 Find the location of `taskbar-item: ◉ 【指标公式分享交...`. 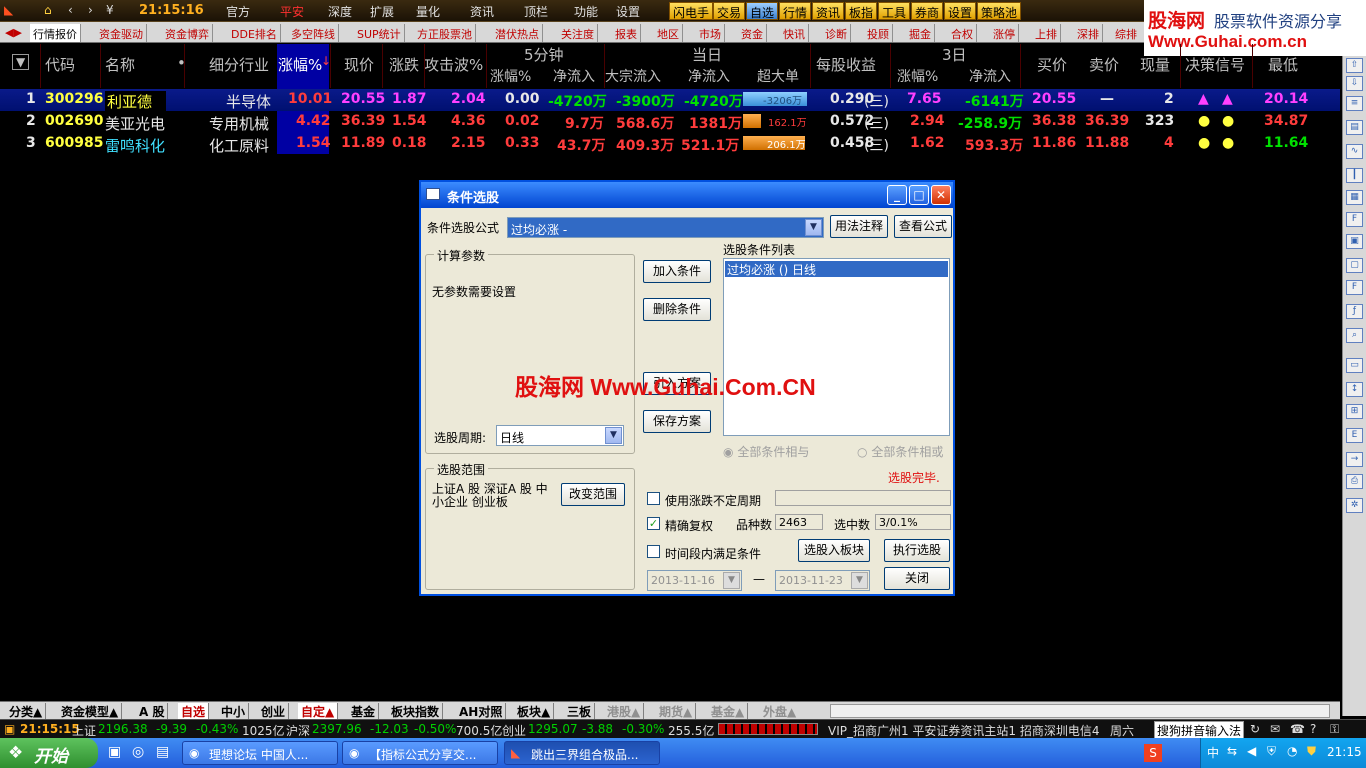

taskbar-item: ◉ 【指标公式分享交... is located at coordinates (420, 753).